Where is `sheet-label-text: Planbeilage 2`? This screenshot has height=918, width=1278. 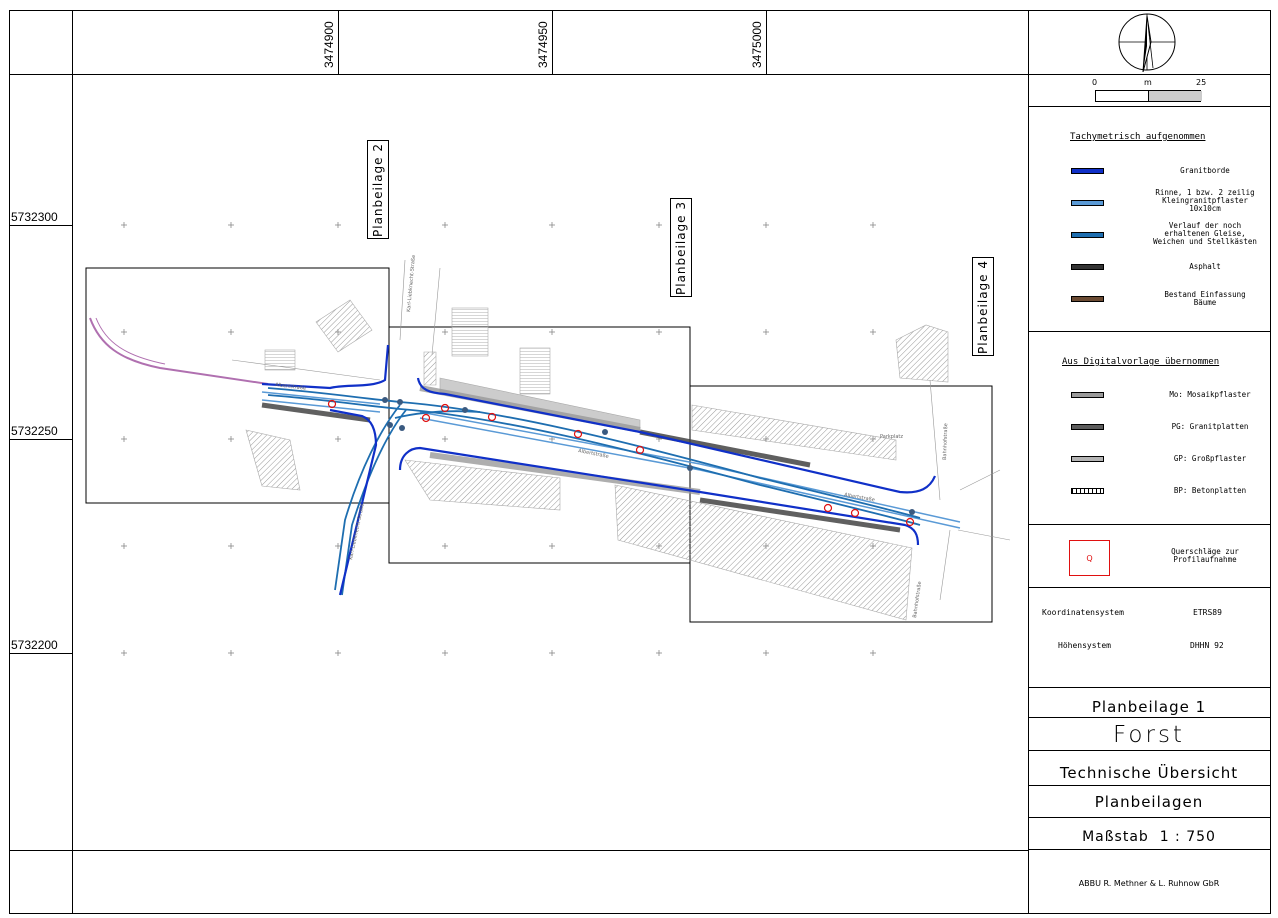 sheet-label-text: Planbeilage 2 is located at coordinates (378, 189).